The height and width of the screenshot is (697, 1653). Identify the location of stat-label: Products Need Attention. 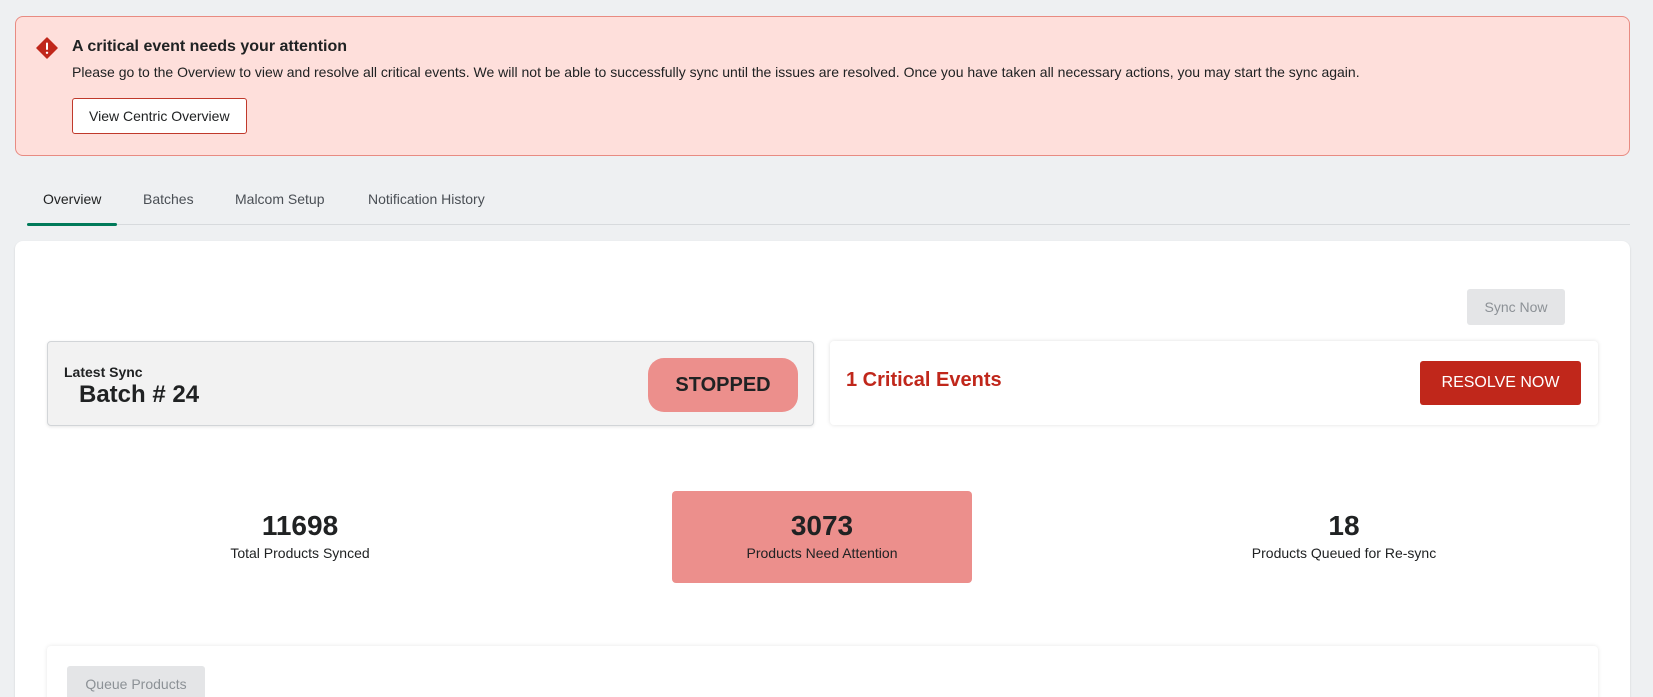
(822, 553).